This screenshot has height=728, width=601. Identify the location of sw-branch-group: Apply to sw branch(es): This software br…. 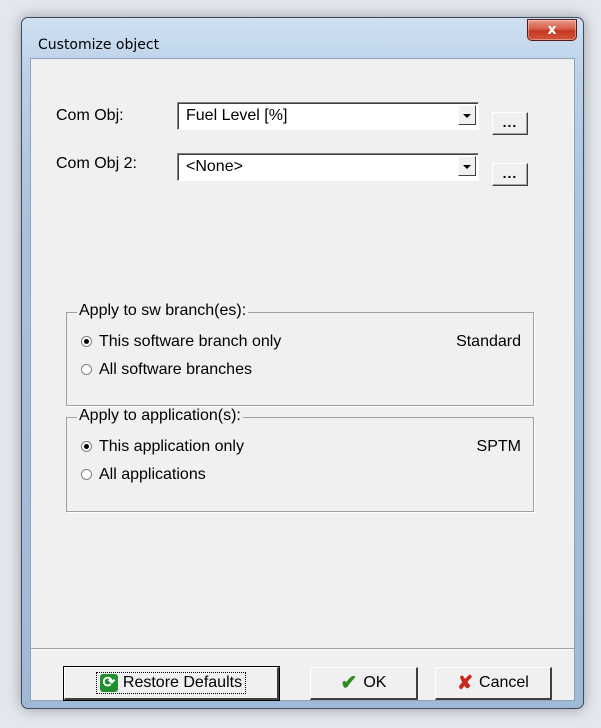
(300, 354).